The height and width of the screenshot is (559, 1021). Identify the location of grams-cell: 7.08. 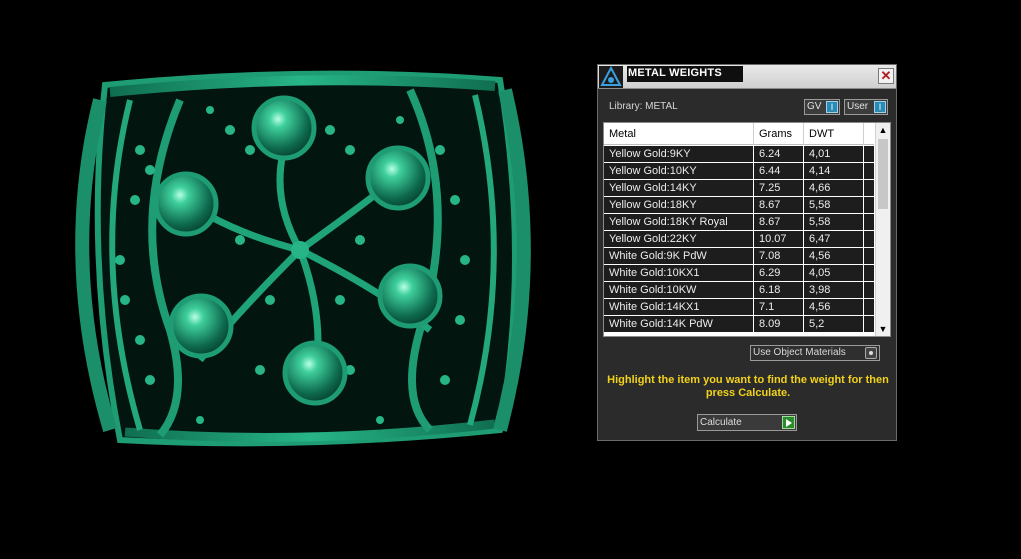
(779, 256).